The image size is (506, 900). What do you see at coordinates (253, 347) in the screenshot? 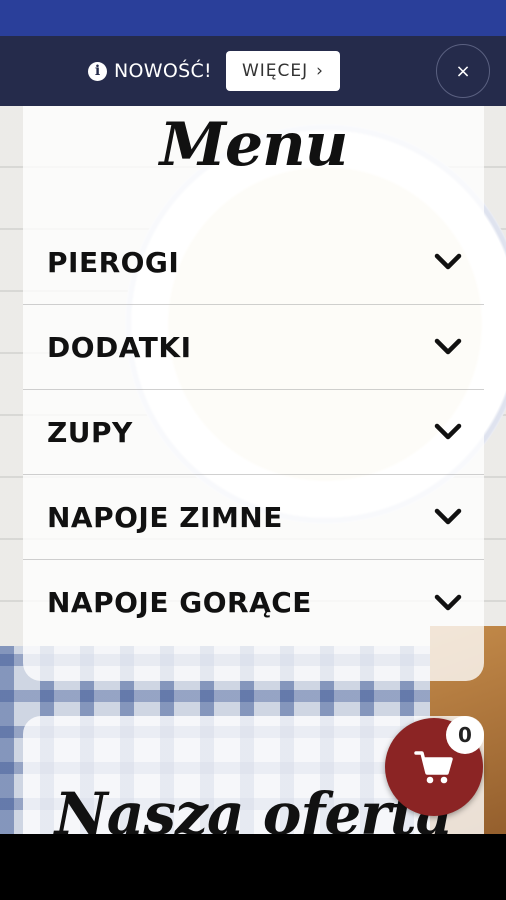
I see `menu-category-dodatki: DODATKI` at bounding box center [253, 347].